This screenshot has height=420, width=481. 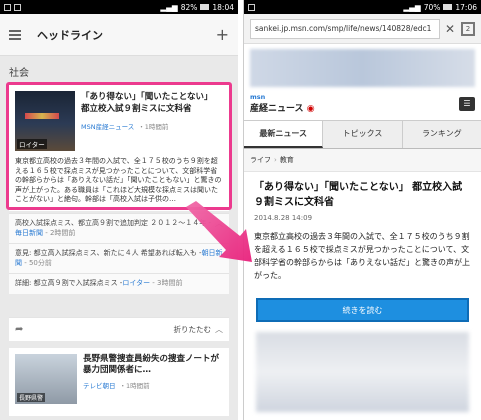 I want to click on related-item: 詳細: 都立高９割で入試採点ミス -ロイター - 3時間前, so click(x=119, y=283).